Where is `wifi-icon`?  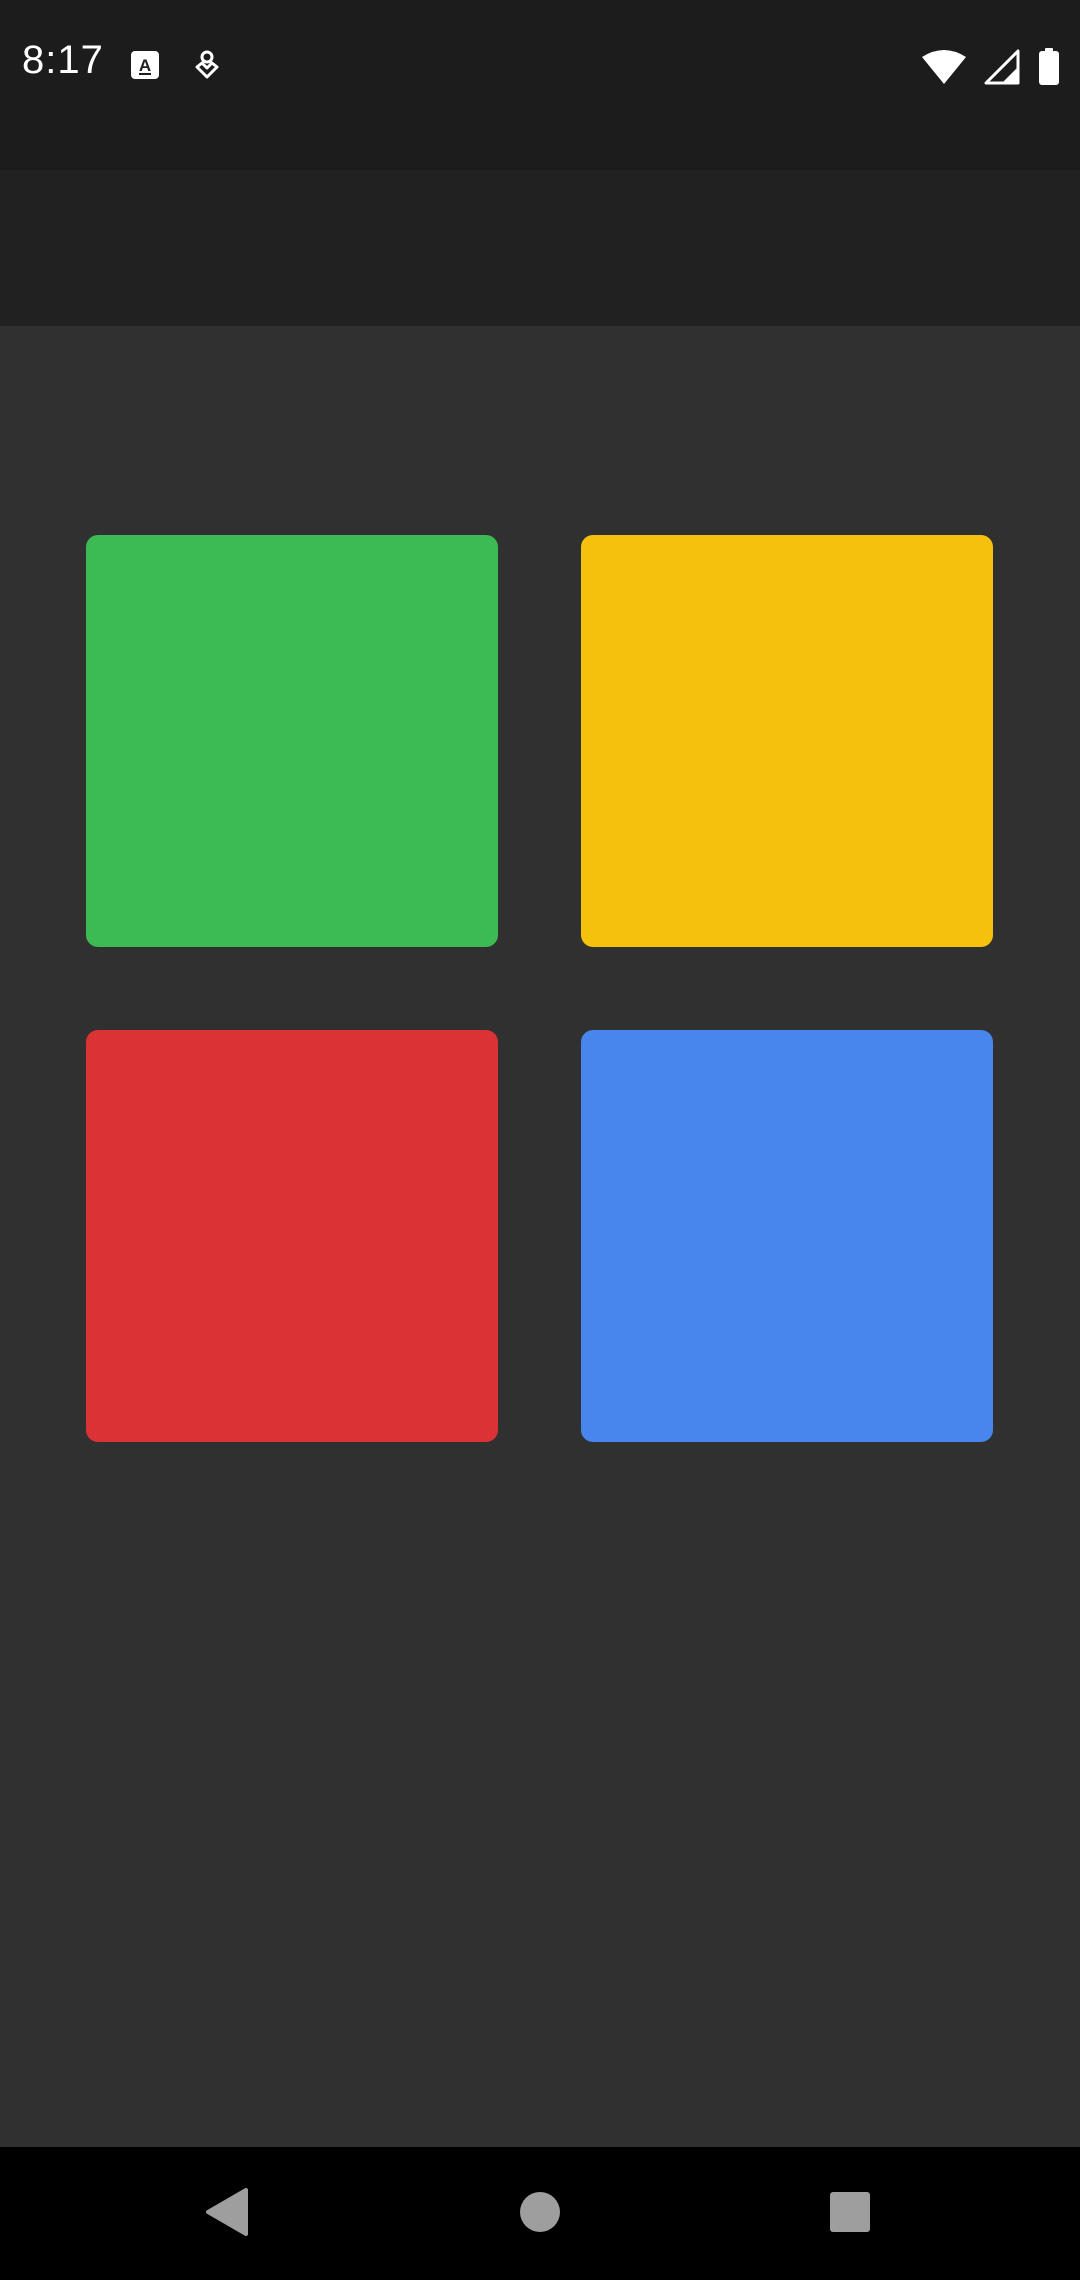 wifi-icon is located at coordinates (944, 69).